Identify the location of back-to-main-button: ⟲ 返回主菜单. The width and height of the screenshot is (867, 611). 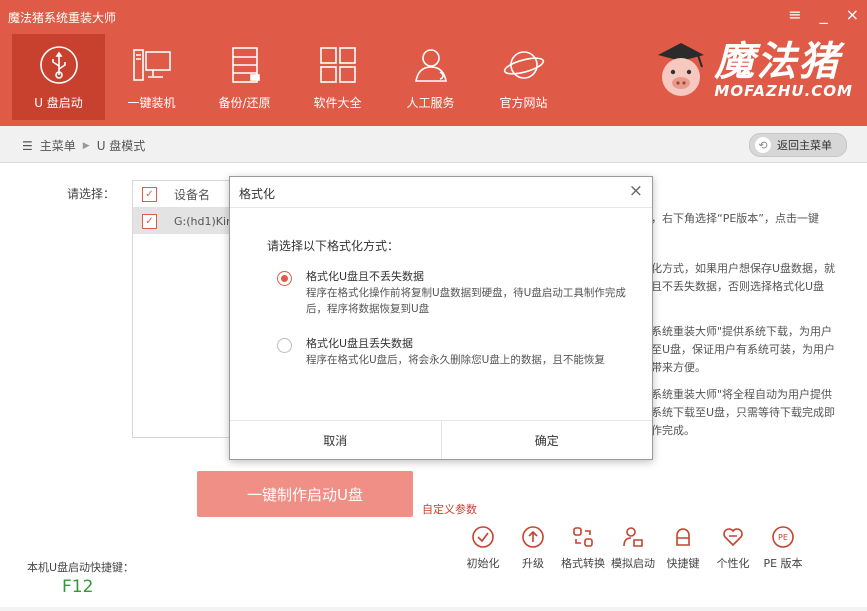
(798, 145).